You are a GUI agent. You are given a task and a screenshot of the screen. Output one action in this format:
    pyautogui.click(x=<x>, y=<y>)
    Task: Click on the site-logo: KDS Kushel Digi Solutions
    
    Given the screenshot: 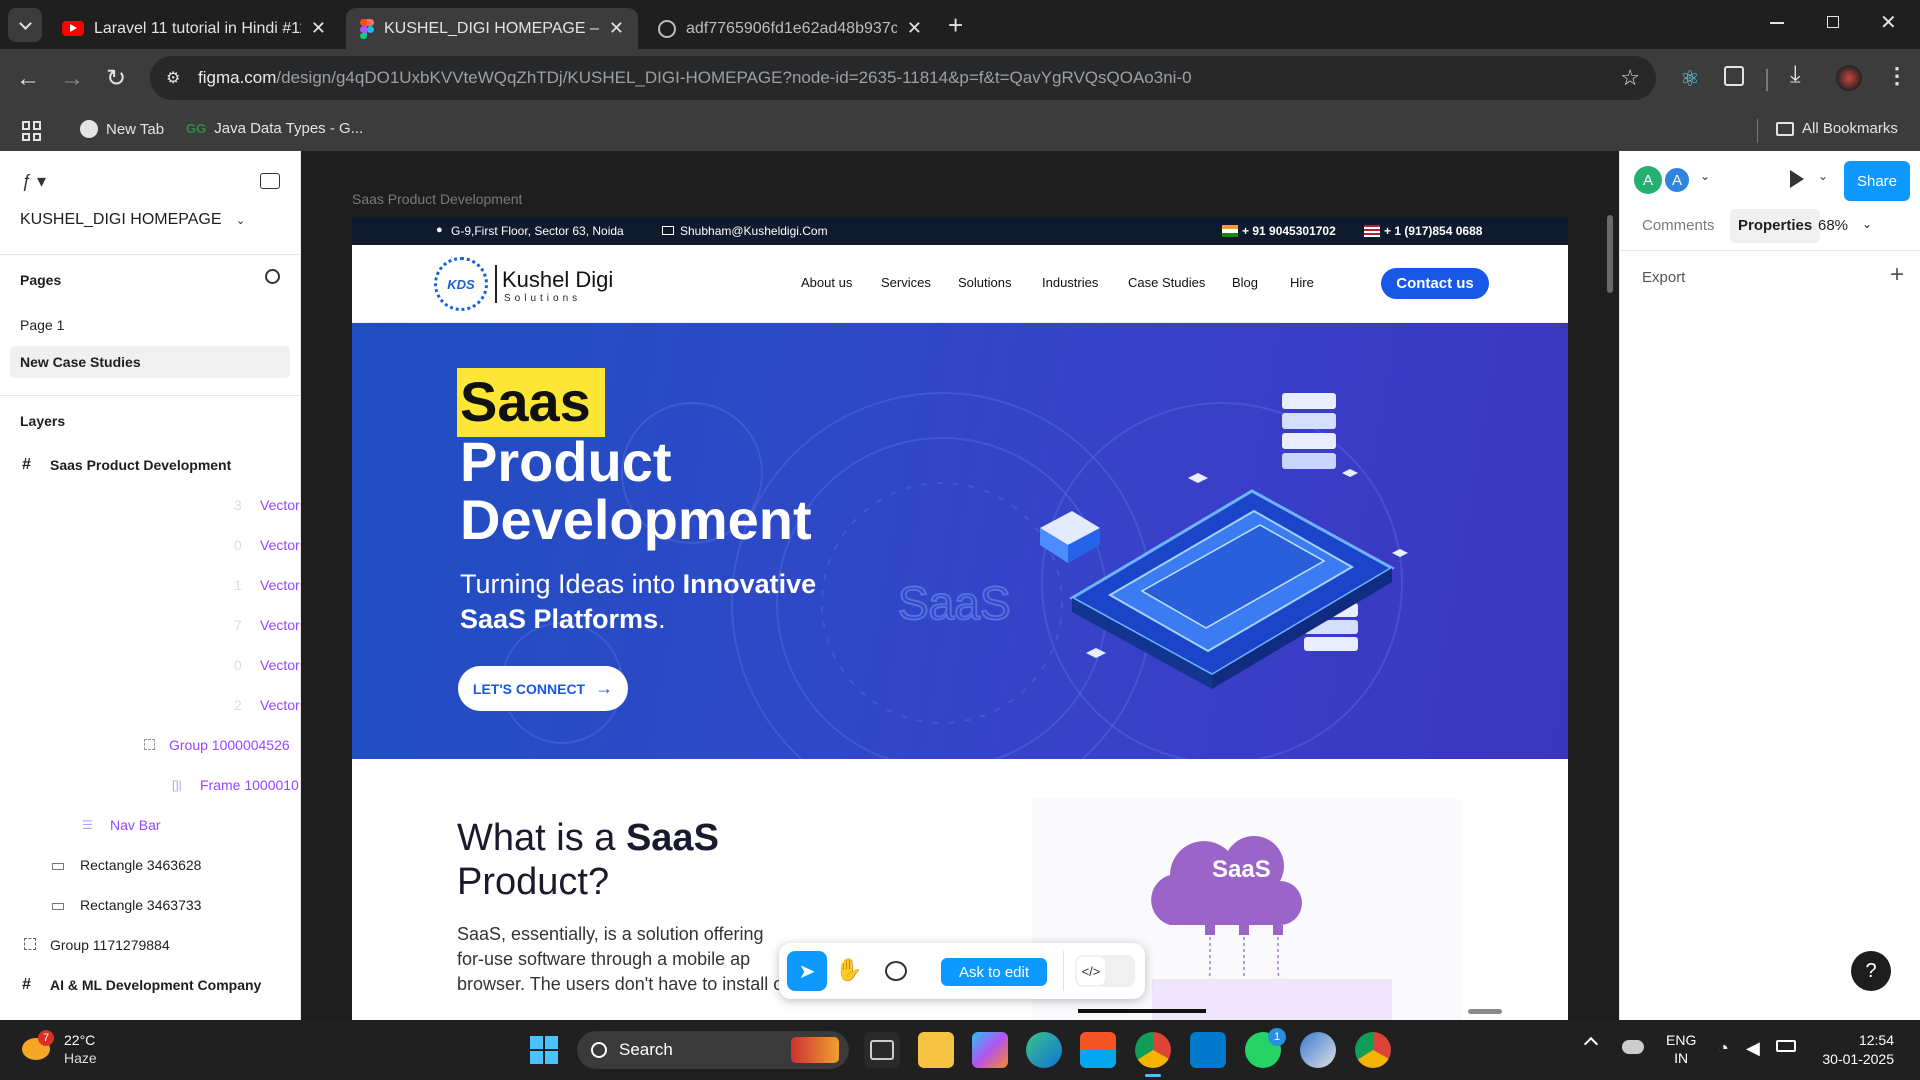 What is the action you would take?
    pyautogui.click(x=529, y=284)
    